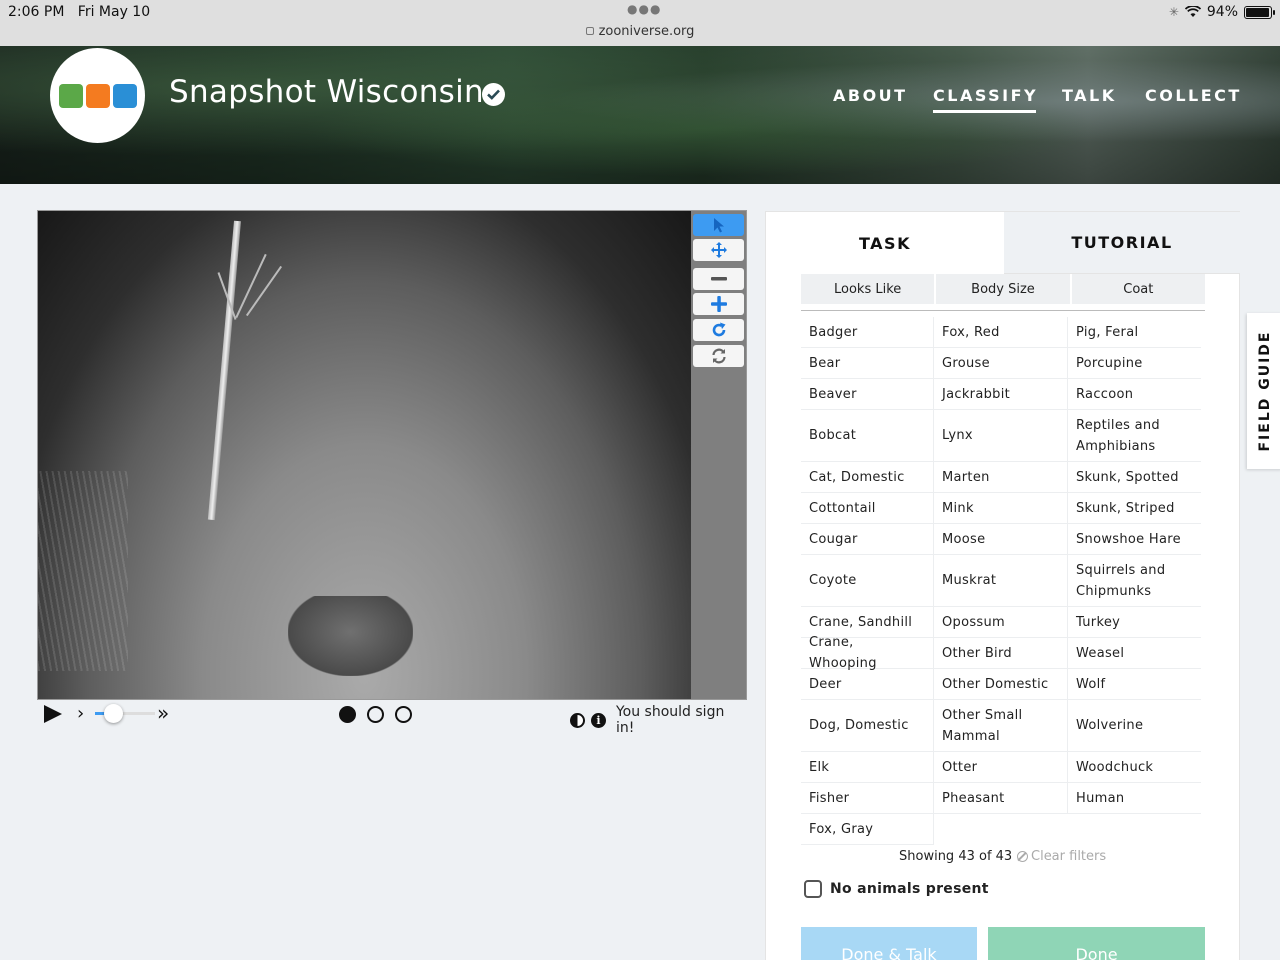 This screenshot has height=960, width=1280. What do you see at coordinates (1134, 653) in the screenshot?
I see `animal-choice: Weasel` at bounding box center [1134, 653].